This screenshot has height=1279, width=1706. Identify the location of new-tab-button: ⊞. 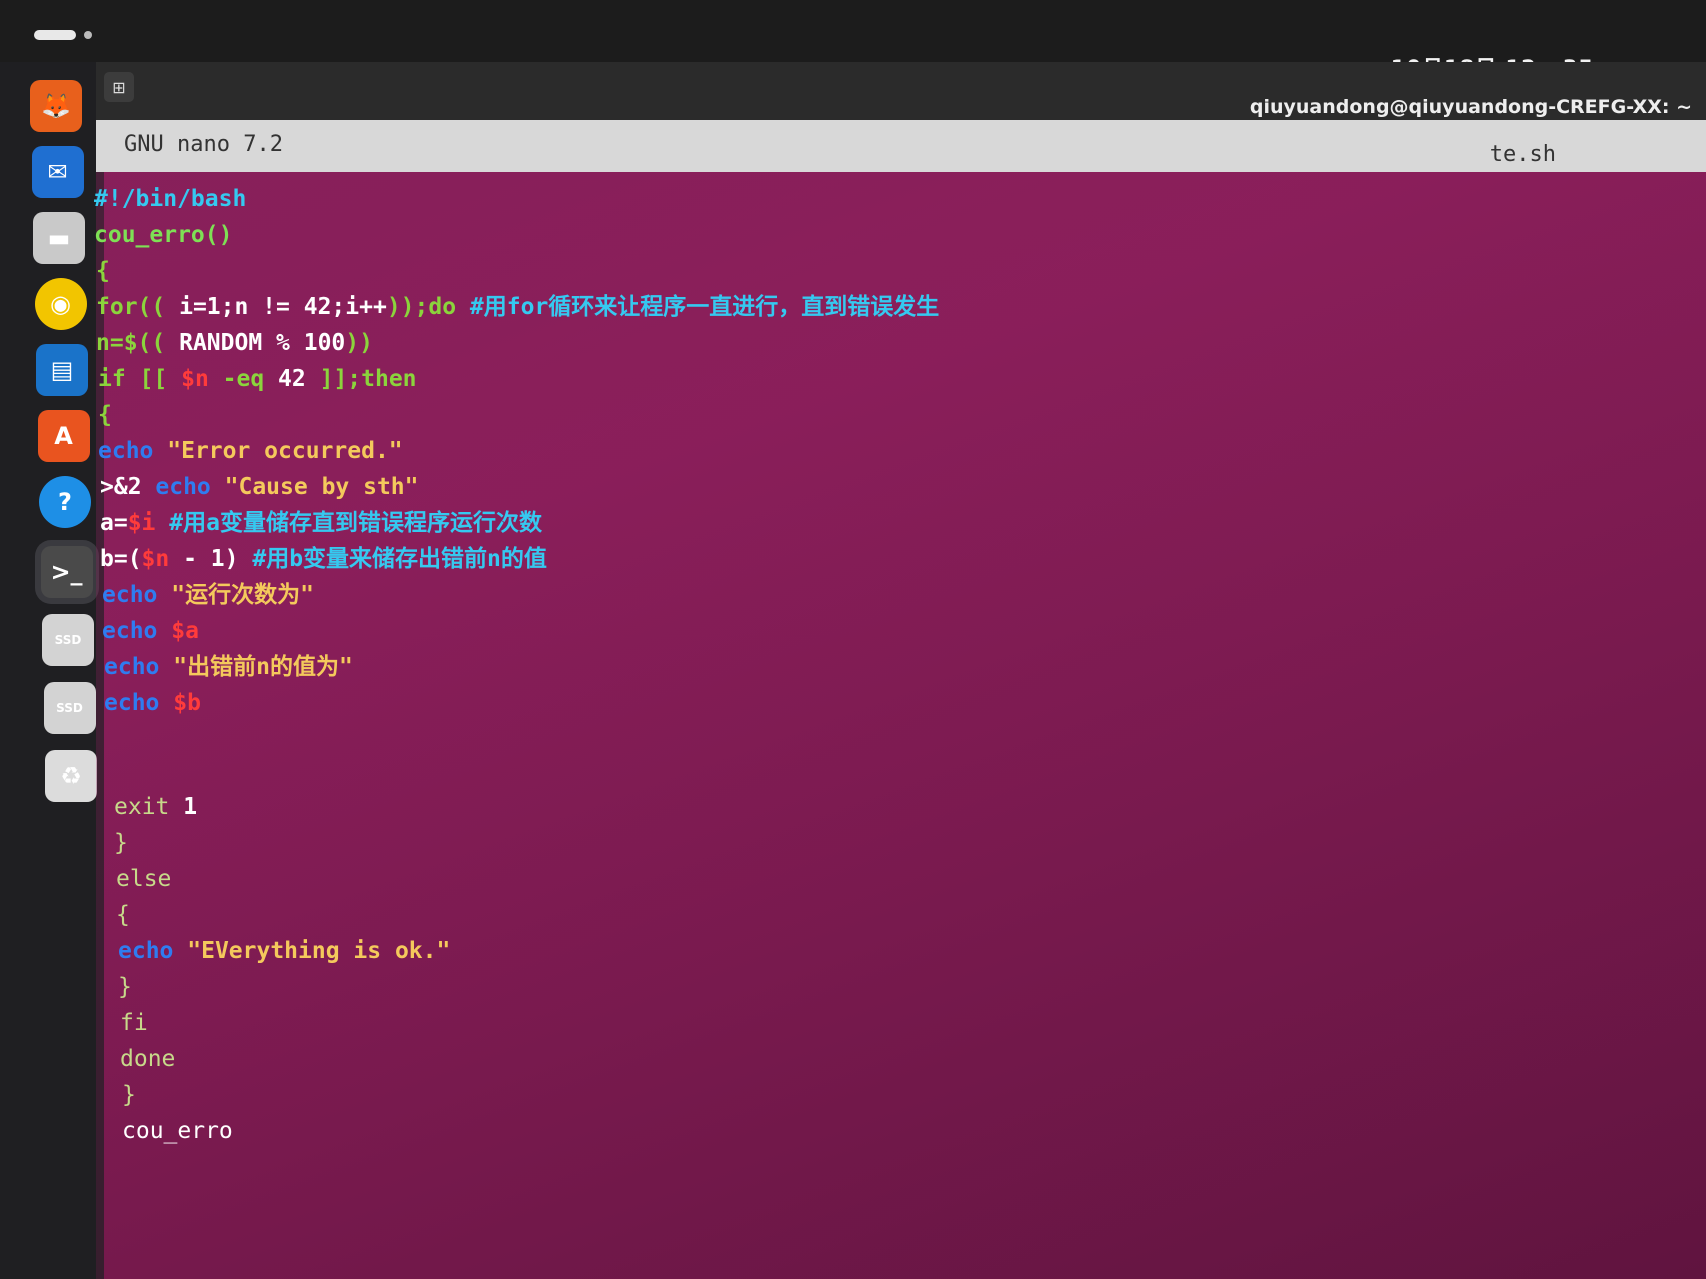
(119, 87).